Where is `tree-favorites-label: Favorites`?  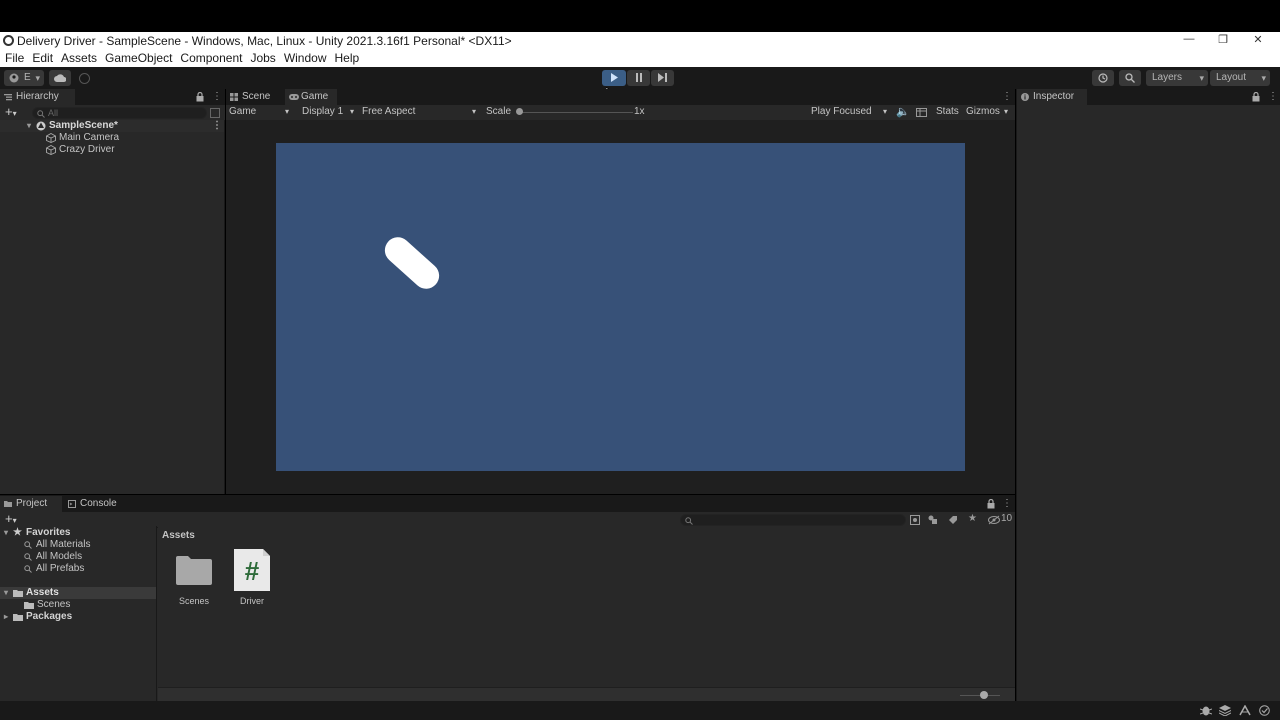
tree-favorites-label: Favorites is located at coordinates (48, 532).